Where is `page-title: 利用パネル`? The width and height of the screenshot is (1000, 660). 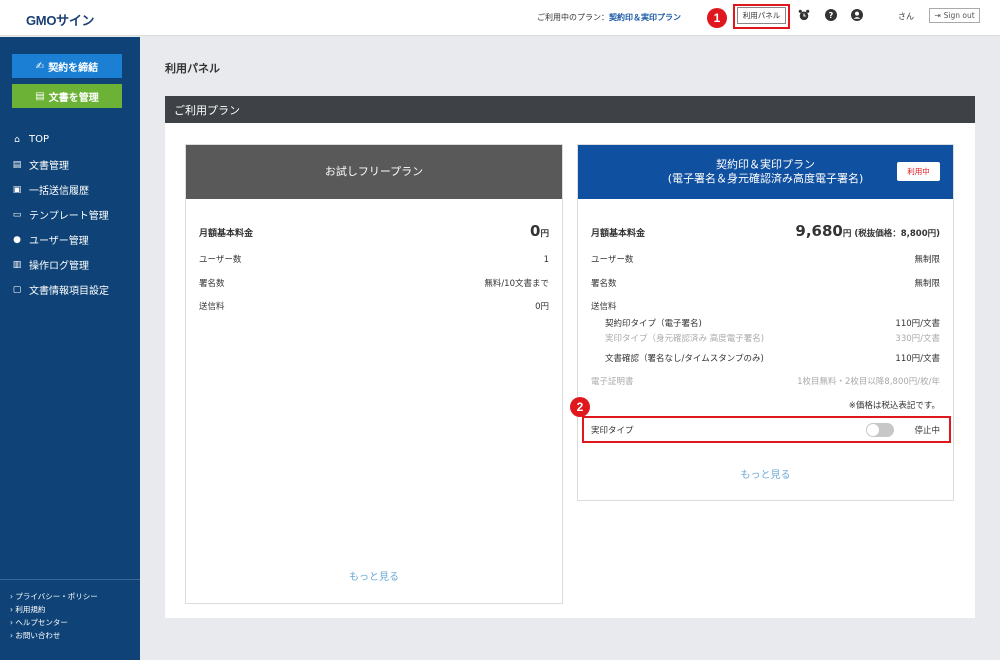 page-title: 利用パネル is located at coordinates (192, 68).